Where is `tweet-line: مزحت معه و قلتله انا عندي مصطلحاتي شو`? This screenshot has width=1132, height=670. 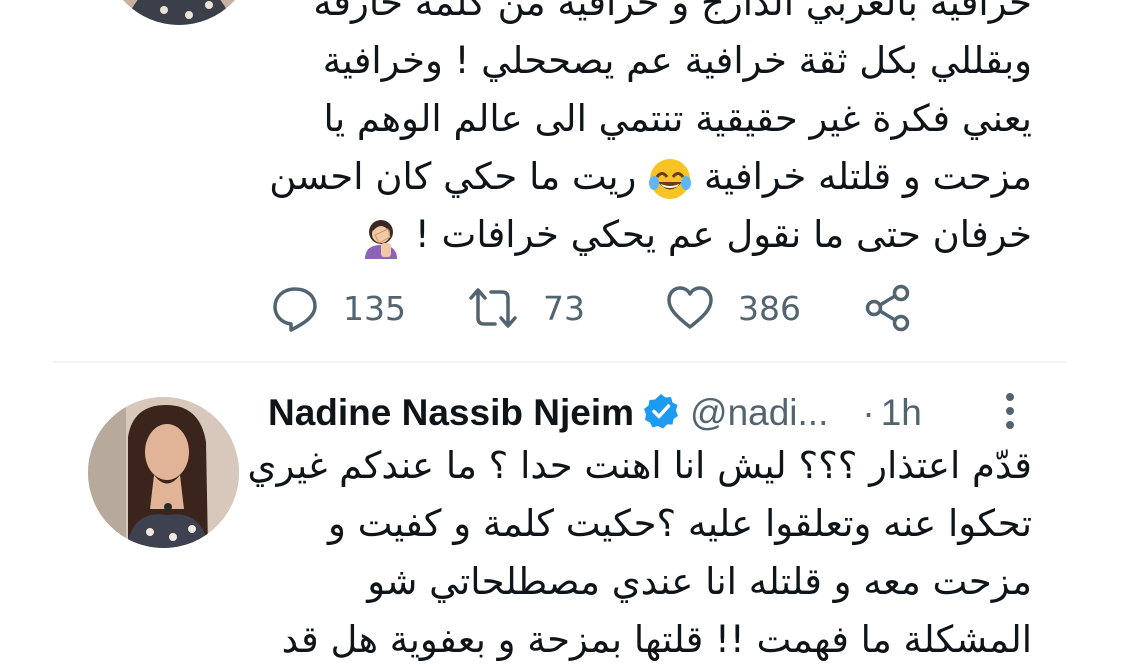
tweet-line: مزحت معه و قلتله انا عندي مصطلحاتي شو is located at coordinates (699, 581).